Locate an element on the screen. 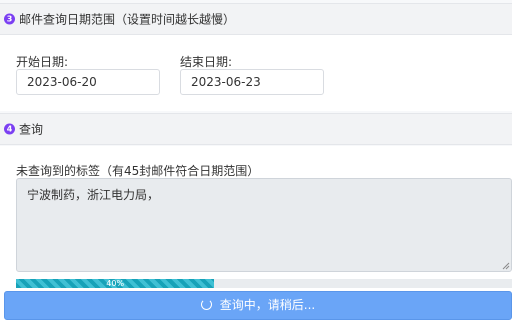  progress-label: 40% is located at coordinates (115, 283).